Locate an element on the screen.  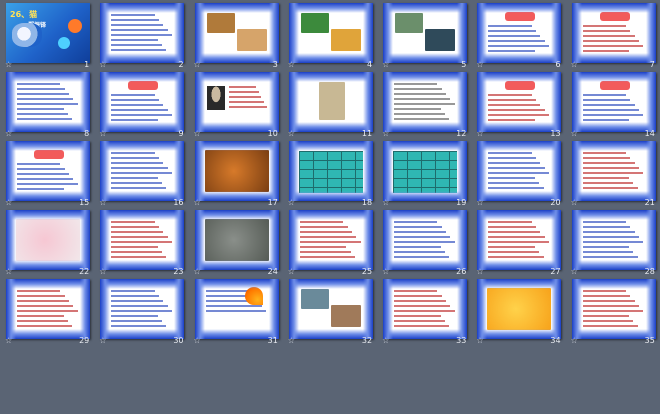
slide-cell-9: ☆ 9 is located at coordinates (141, 103).